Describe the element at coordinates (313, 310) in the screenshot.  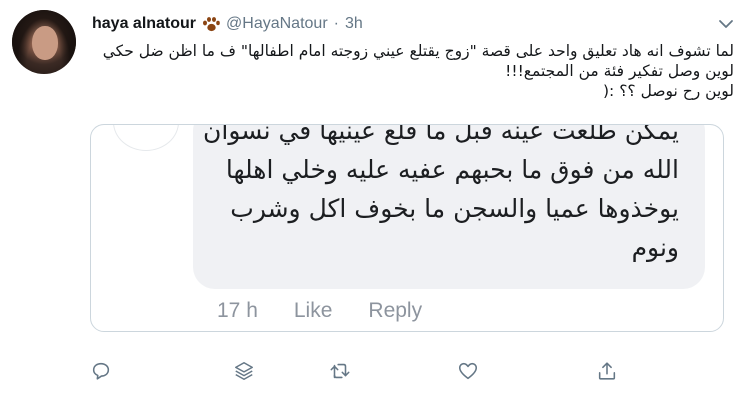
I see `comment-like-label: Like` at that location.